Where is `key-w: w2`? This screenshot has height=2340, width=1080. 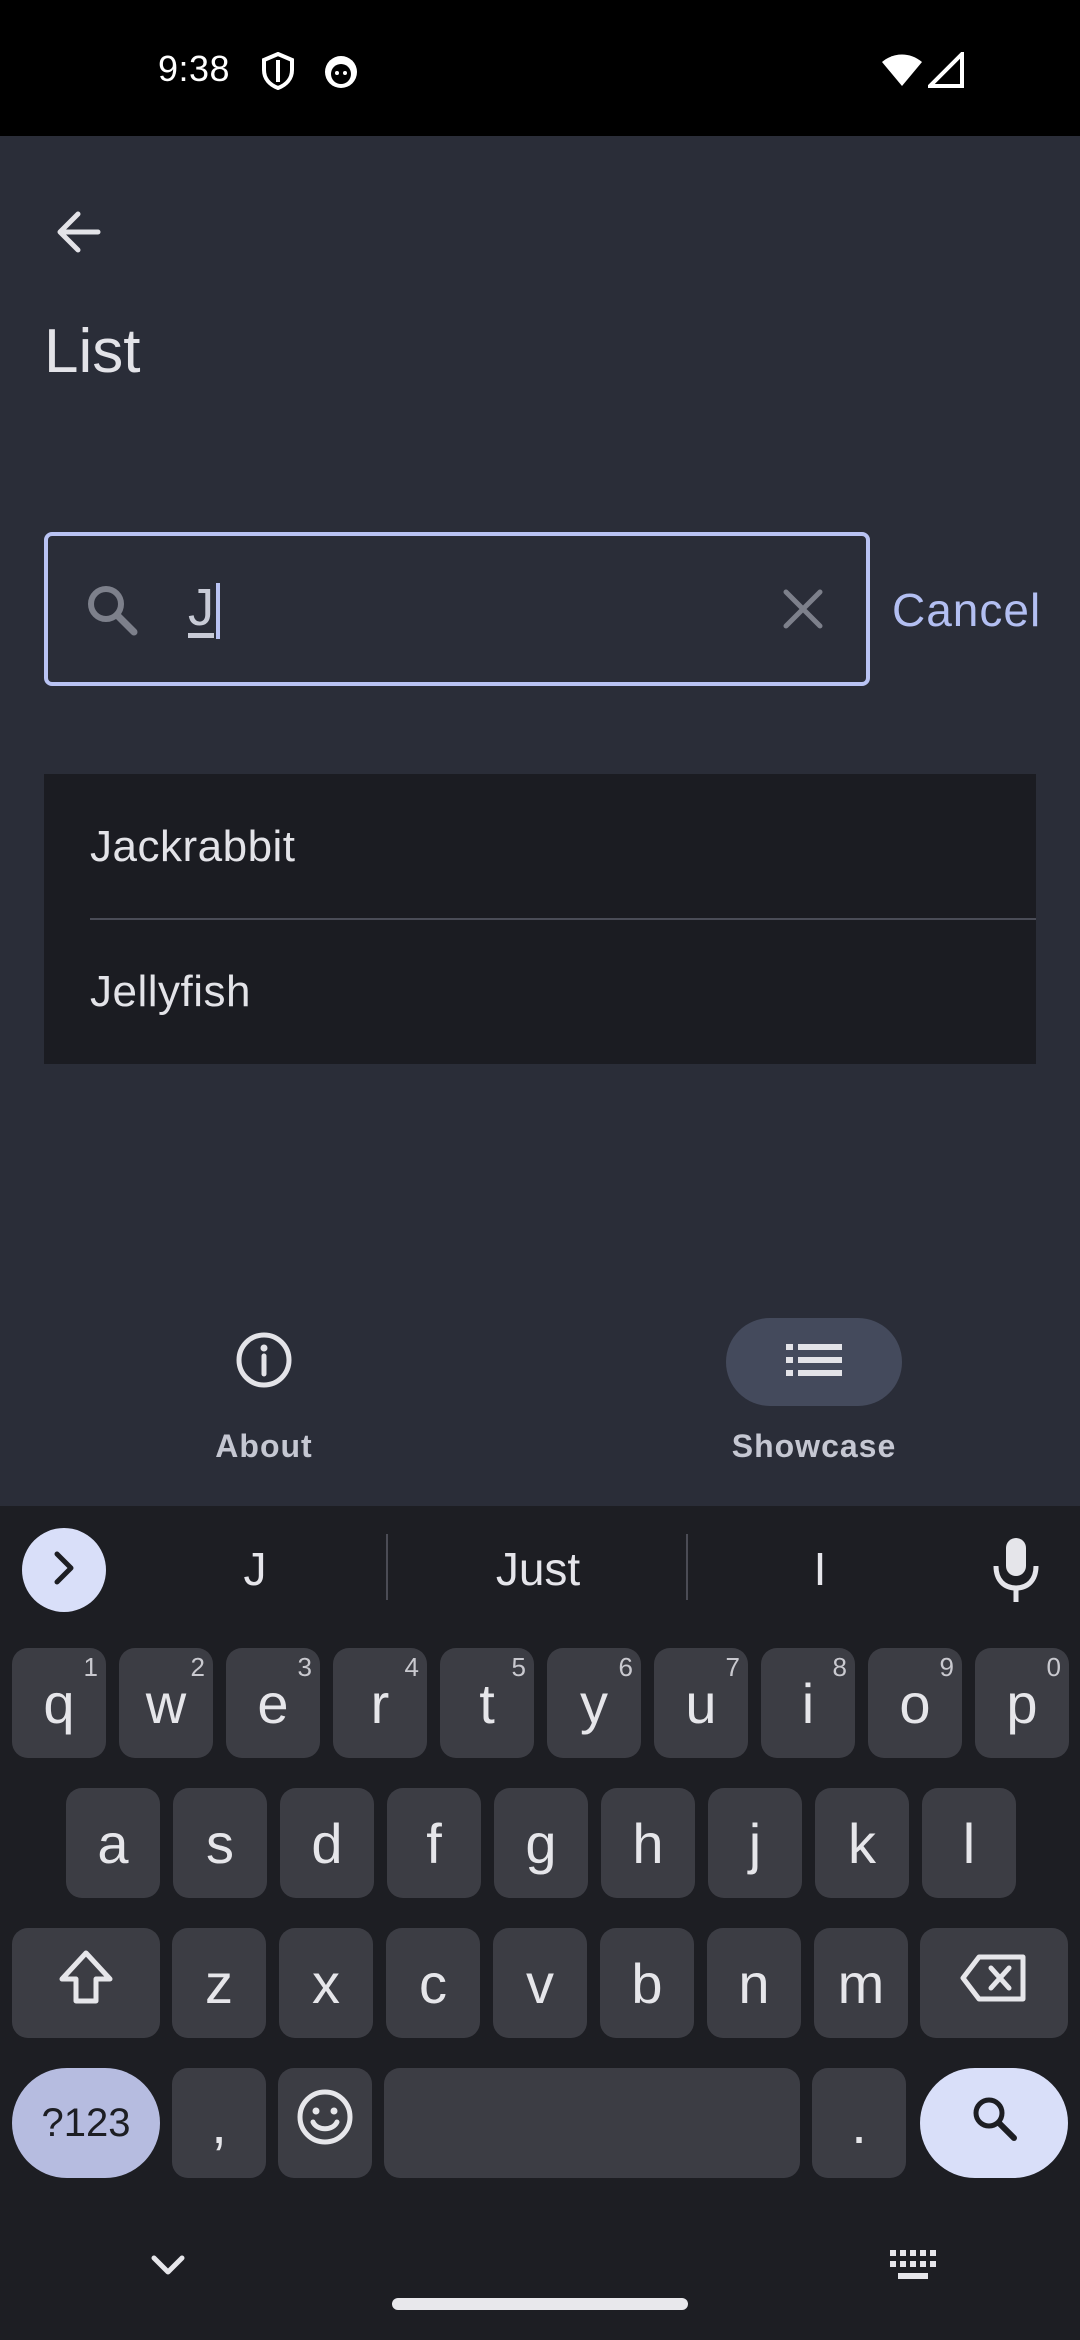 key-w: w2 is located at coordinates (166, 1703).